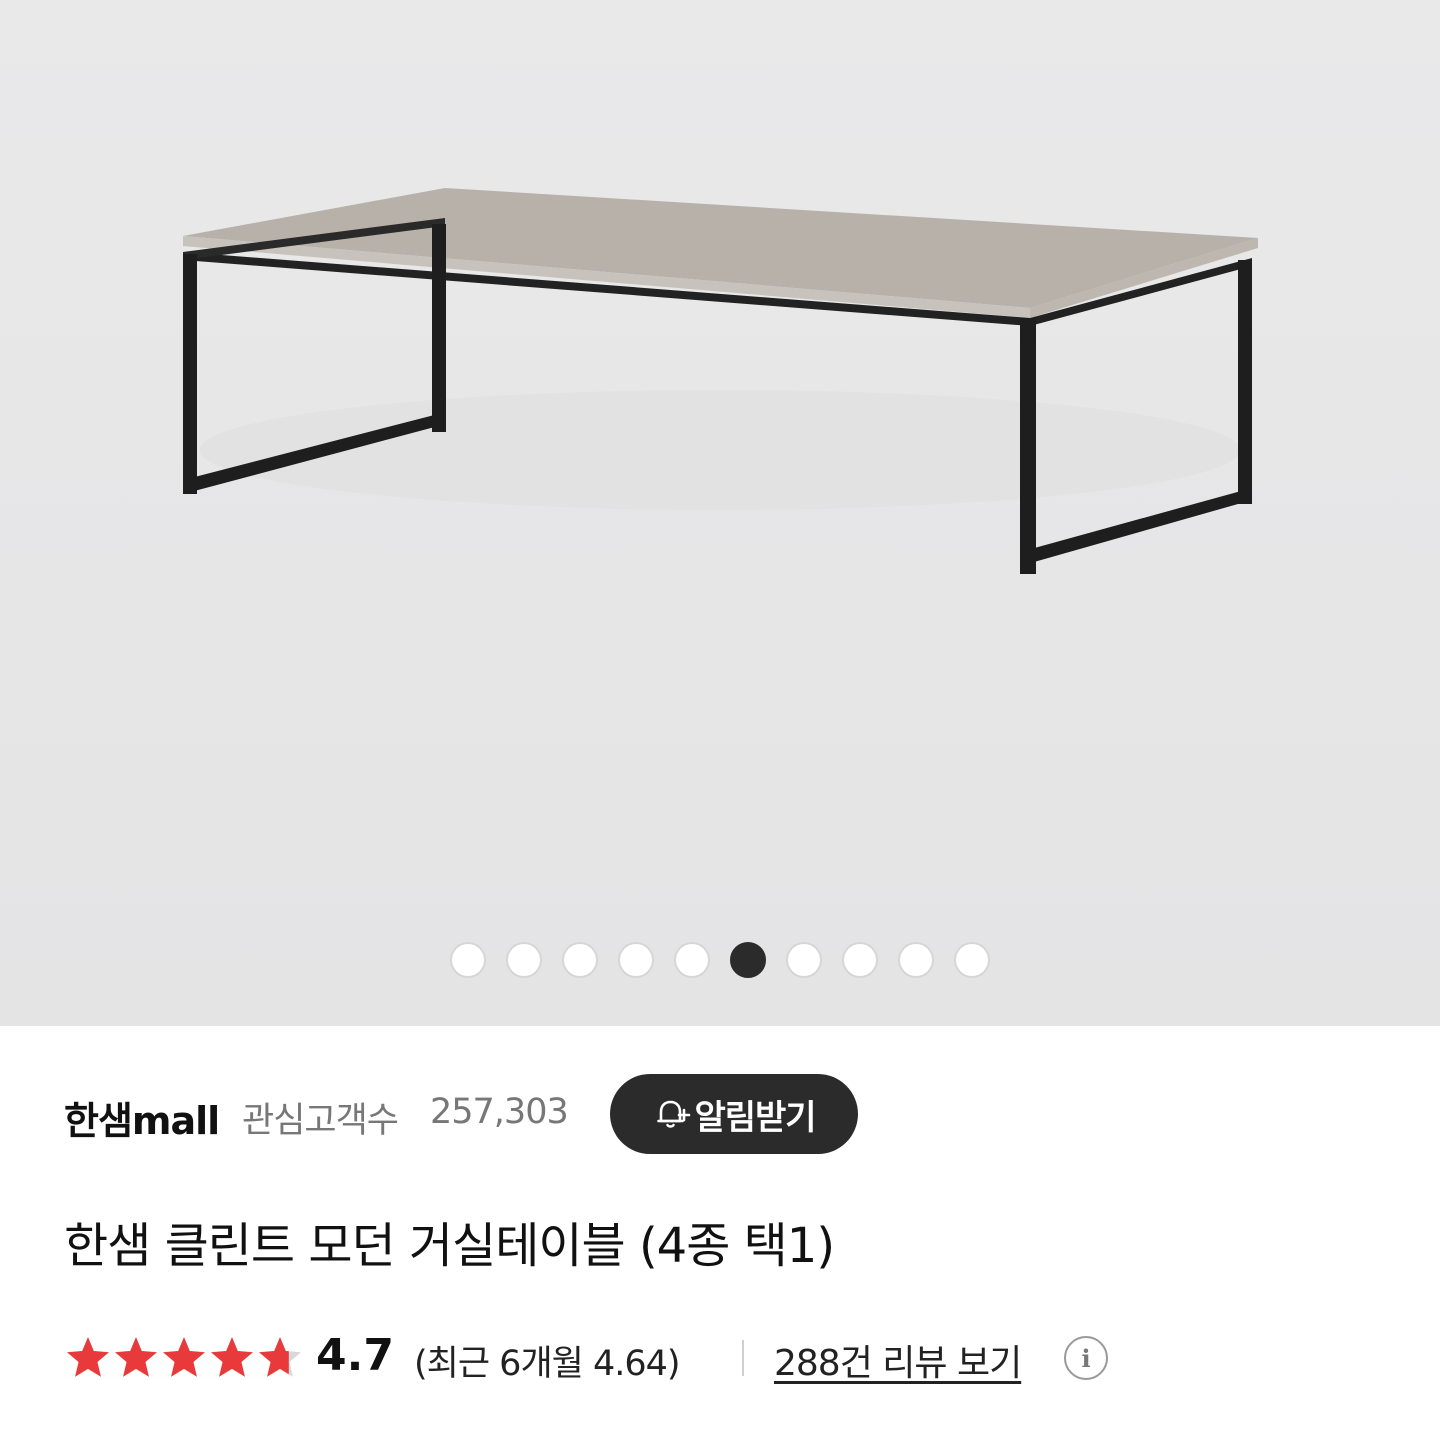 This screenshot has height=1434, width=1440. What do you see at coordinates (720, 960) in the screenshot?
I see `carousel-dots` at bounding box center [720, 960].